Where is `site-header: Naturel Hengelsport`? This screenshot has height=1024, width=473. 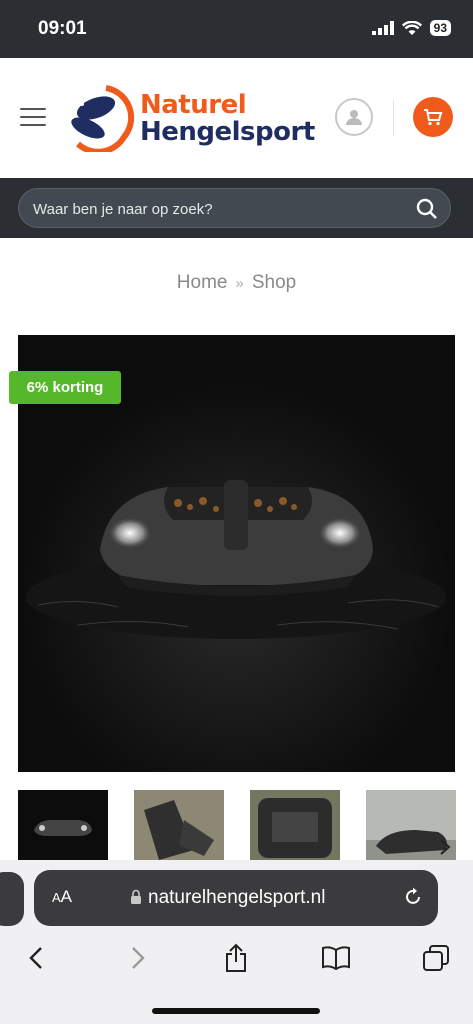
site-header: Naturel Hengelsport is located at coordinates (236, 118).